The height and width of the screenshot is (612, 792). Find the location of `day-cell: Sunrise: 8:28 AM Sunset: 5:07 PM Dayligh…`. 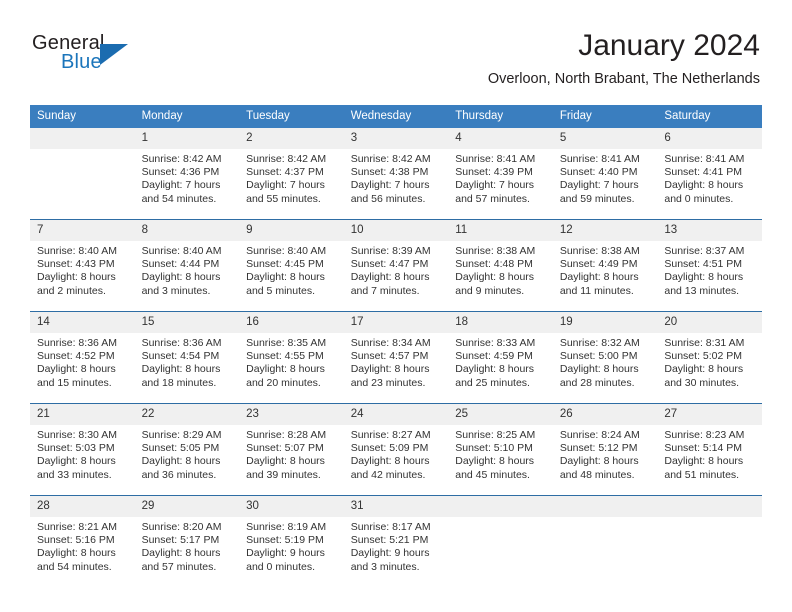

day-cell: Sunrise: 8:28 AM Sunset: 5:07 PM Dayligh… is located at coordinates (291, 460).